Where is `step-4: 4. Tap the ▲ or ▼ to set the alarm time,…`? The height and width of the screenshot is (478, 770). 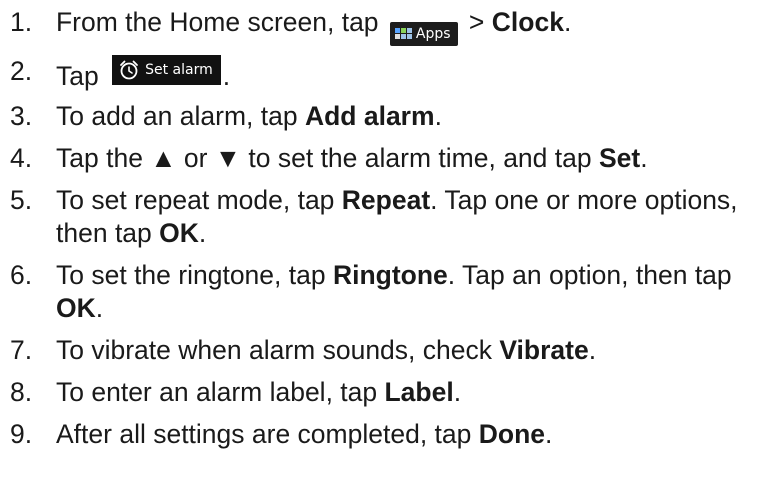
step-4: 4. Tap the ▲ or ▼ to set the alarm time,… is located at coordinates (385, 158).